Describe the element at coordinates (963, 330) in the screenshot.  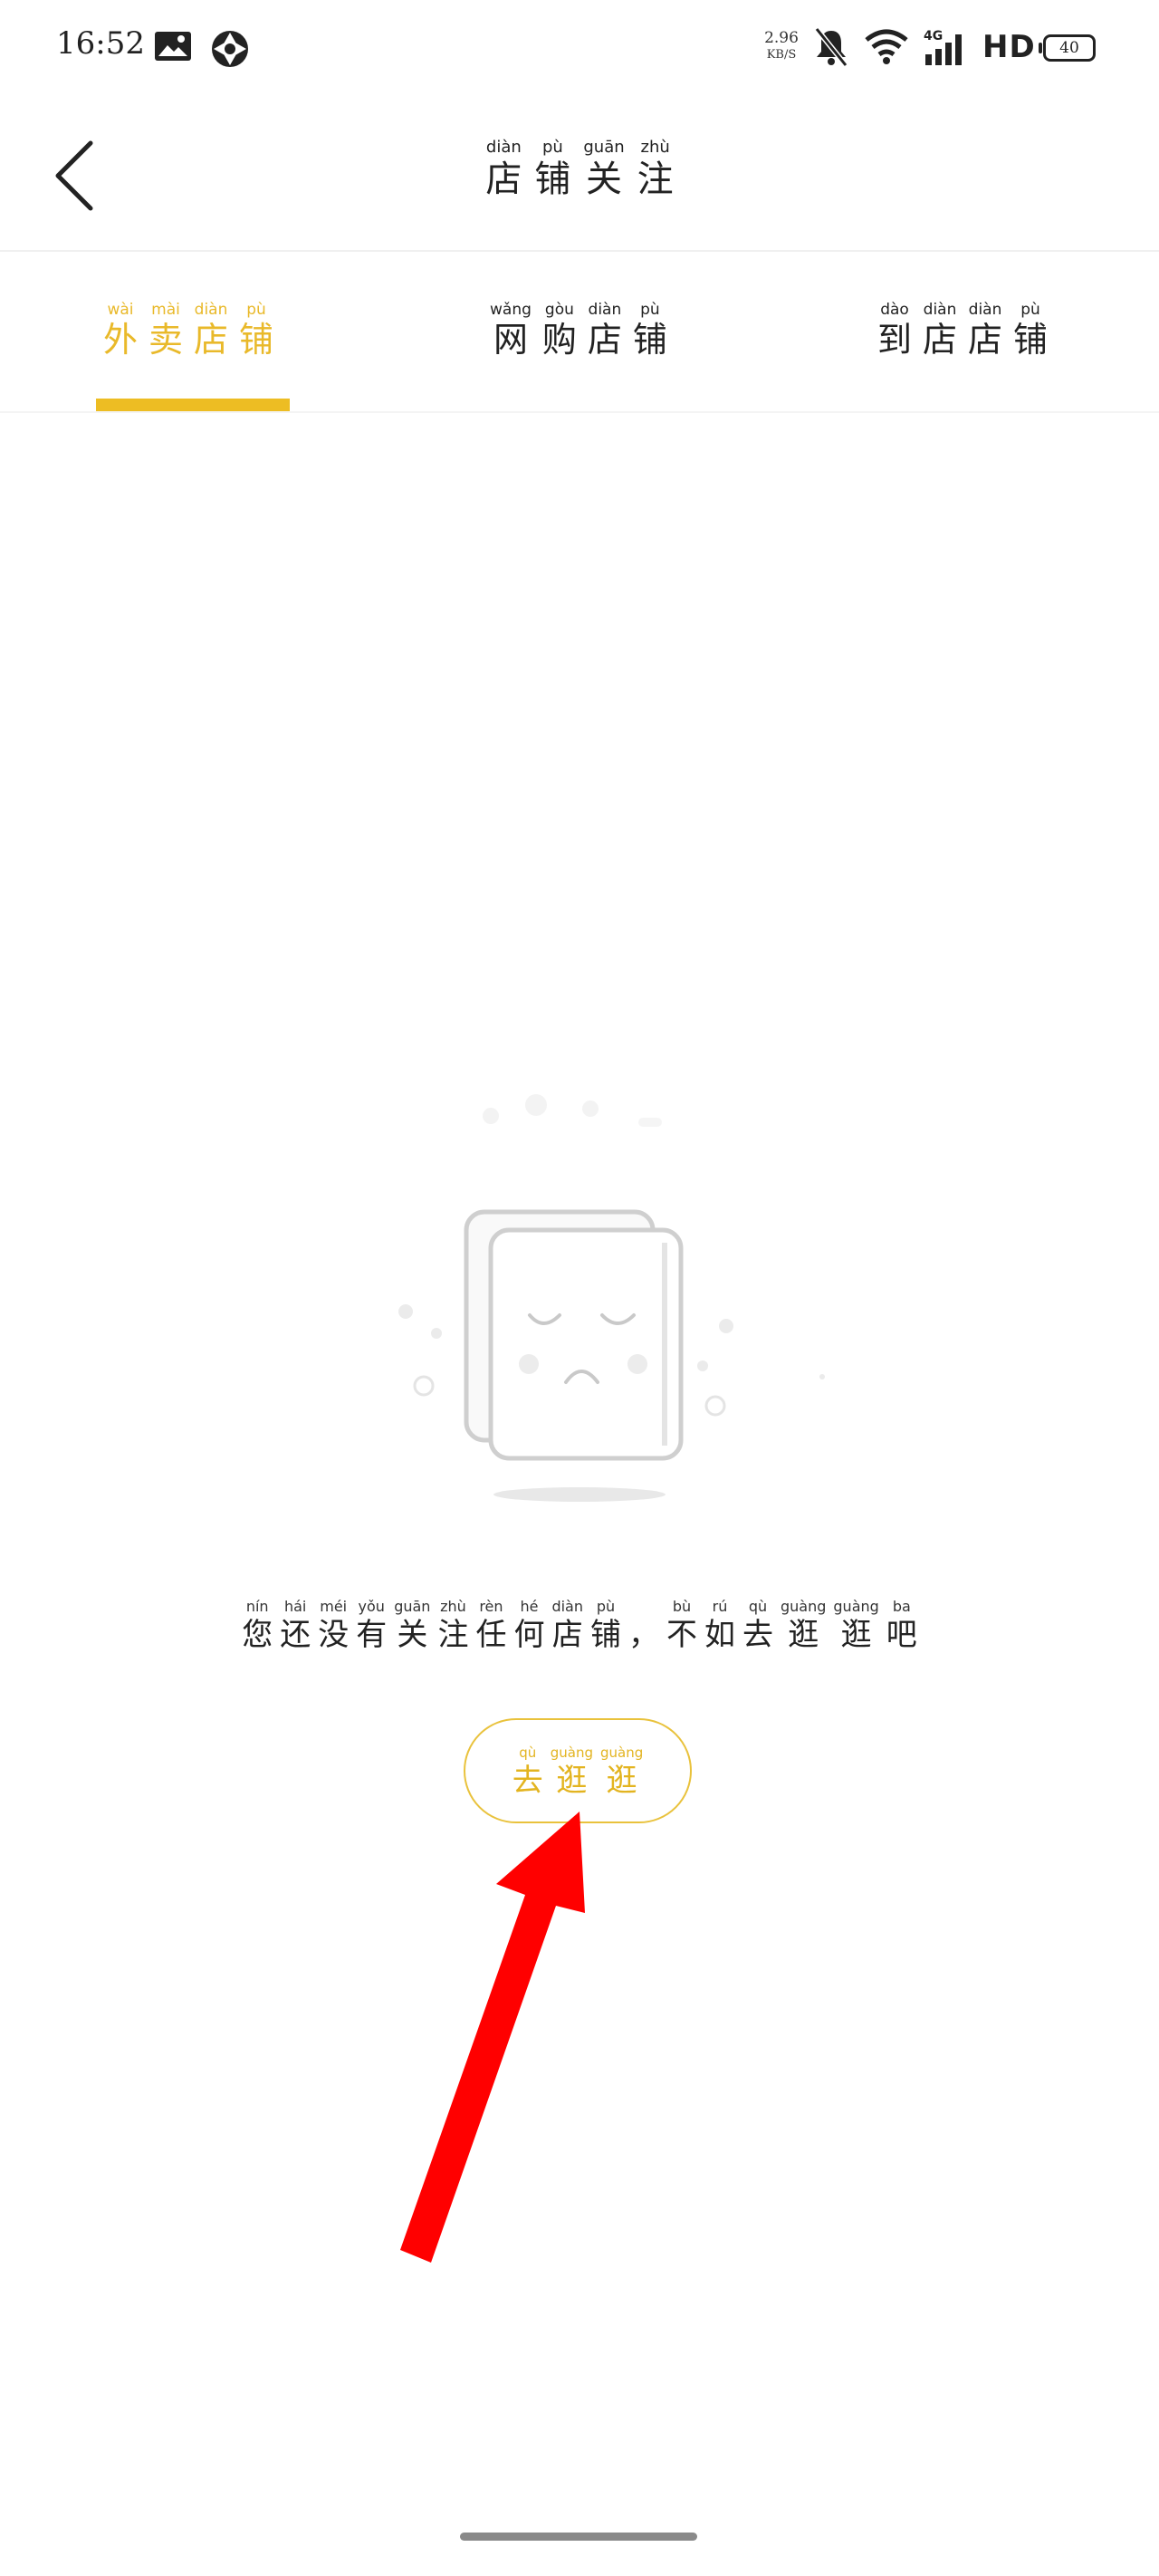
I see `tab-instore-stores: dào 到 diàn 店 diàn 店 pù 铺` at that location.